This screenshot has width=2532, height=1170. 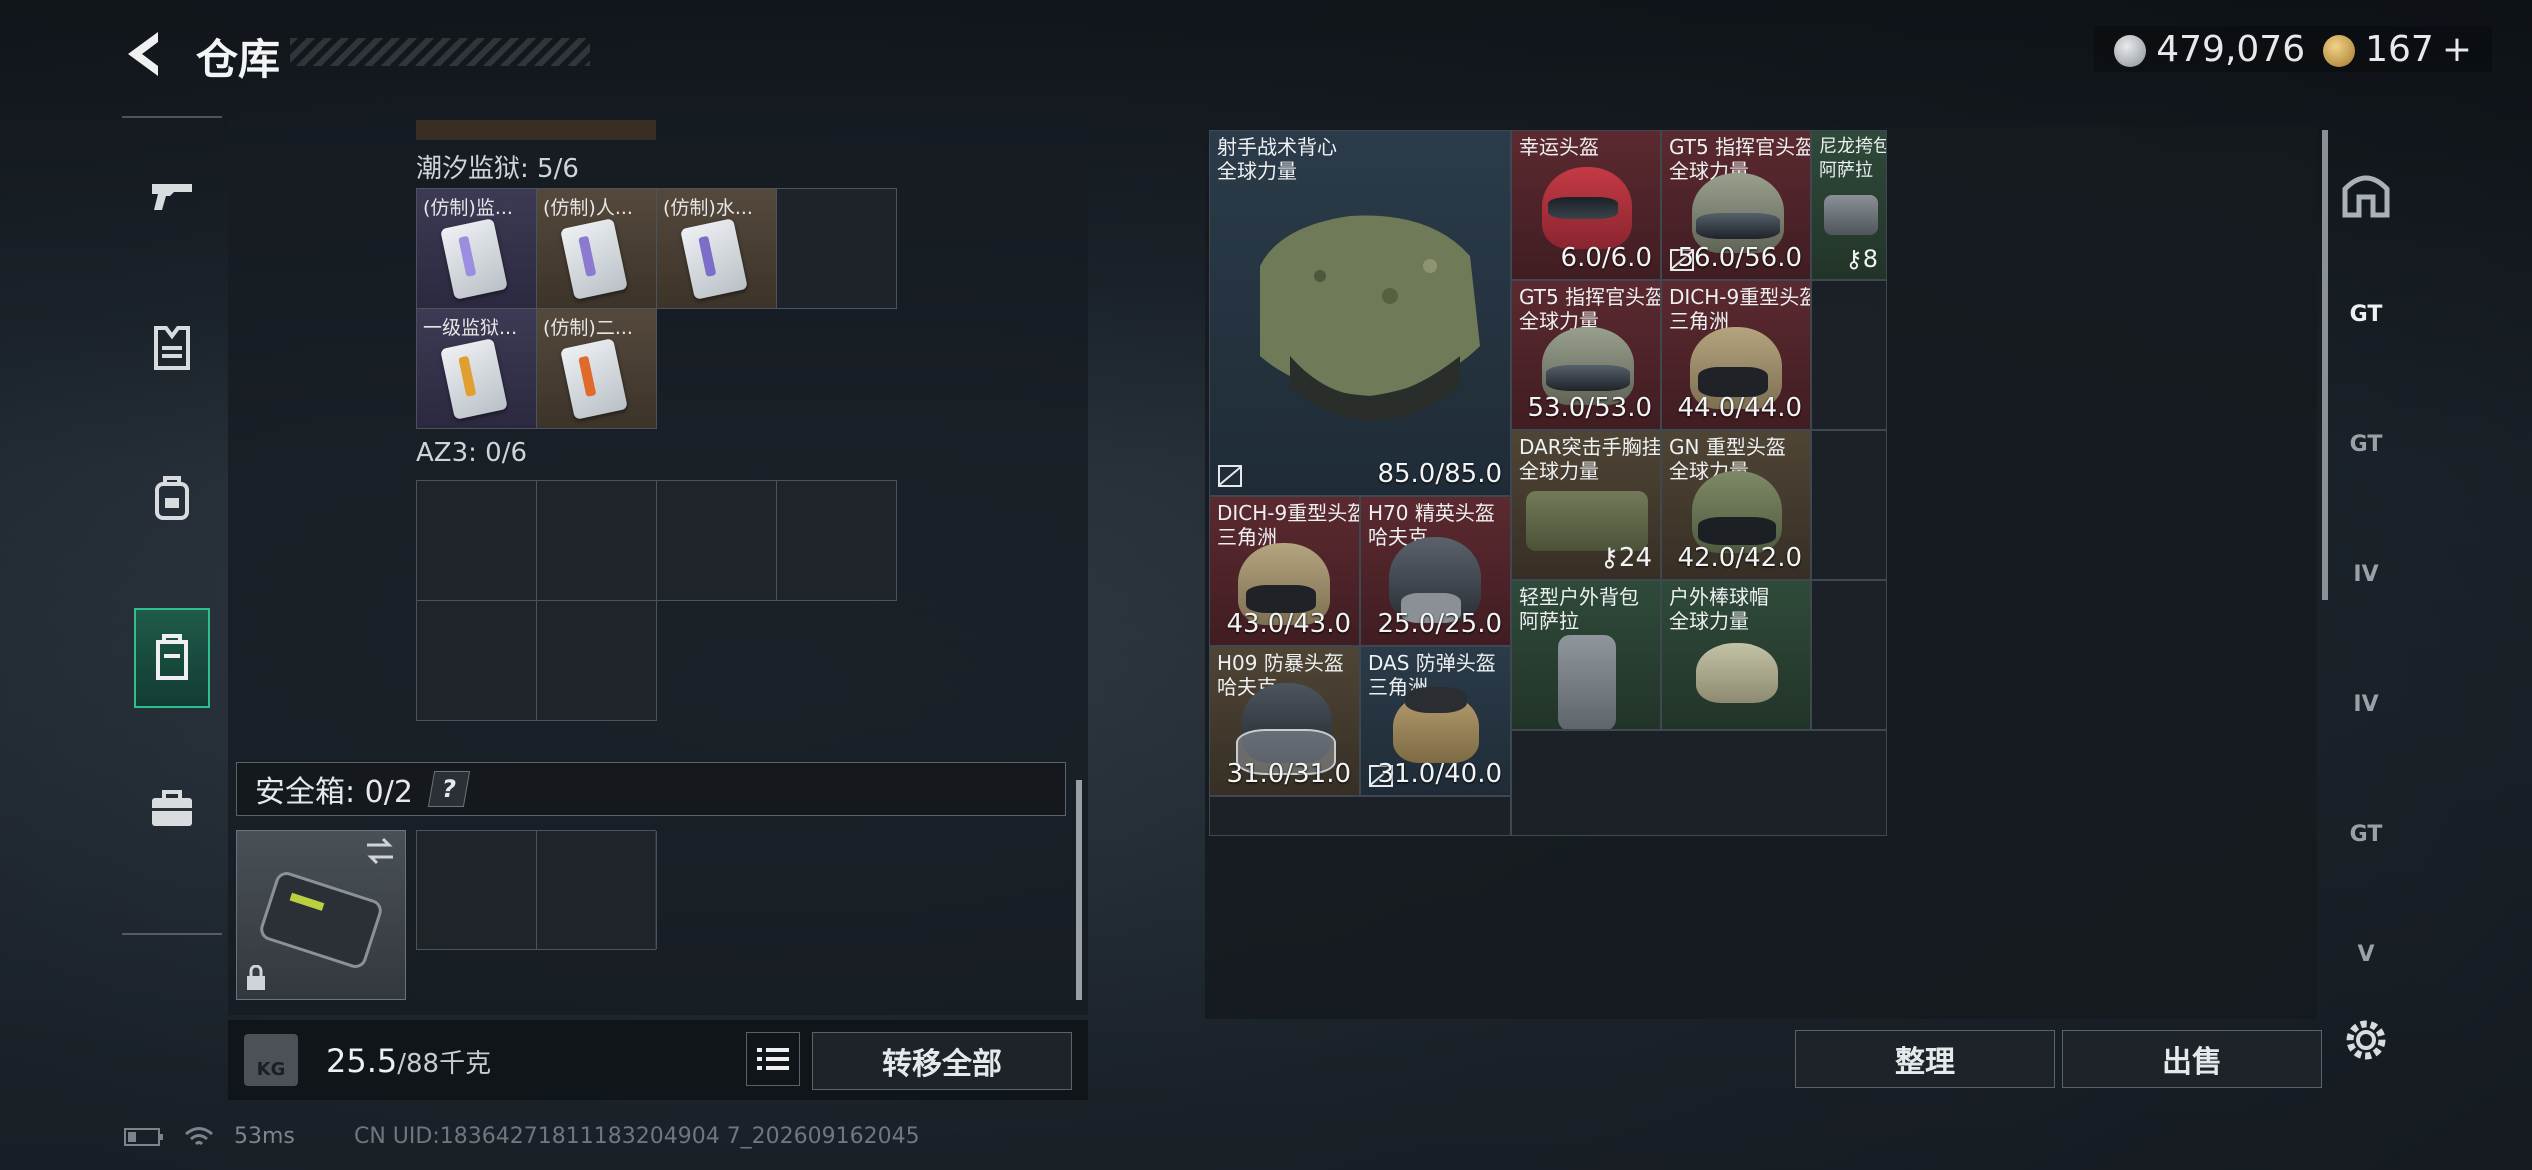 I want to click on list-view-button, so click(x=773, y=1059).